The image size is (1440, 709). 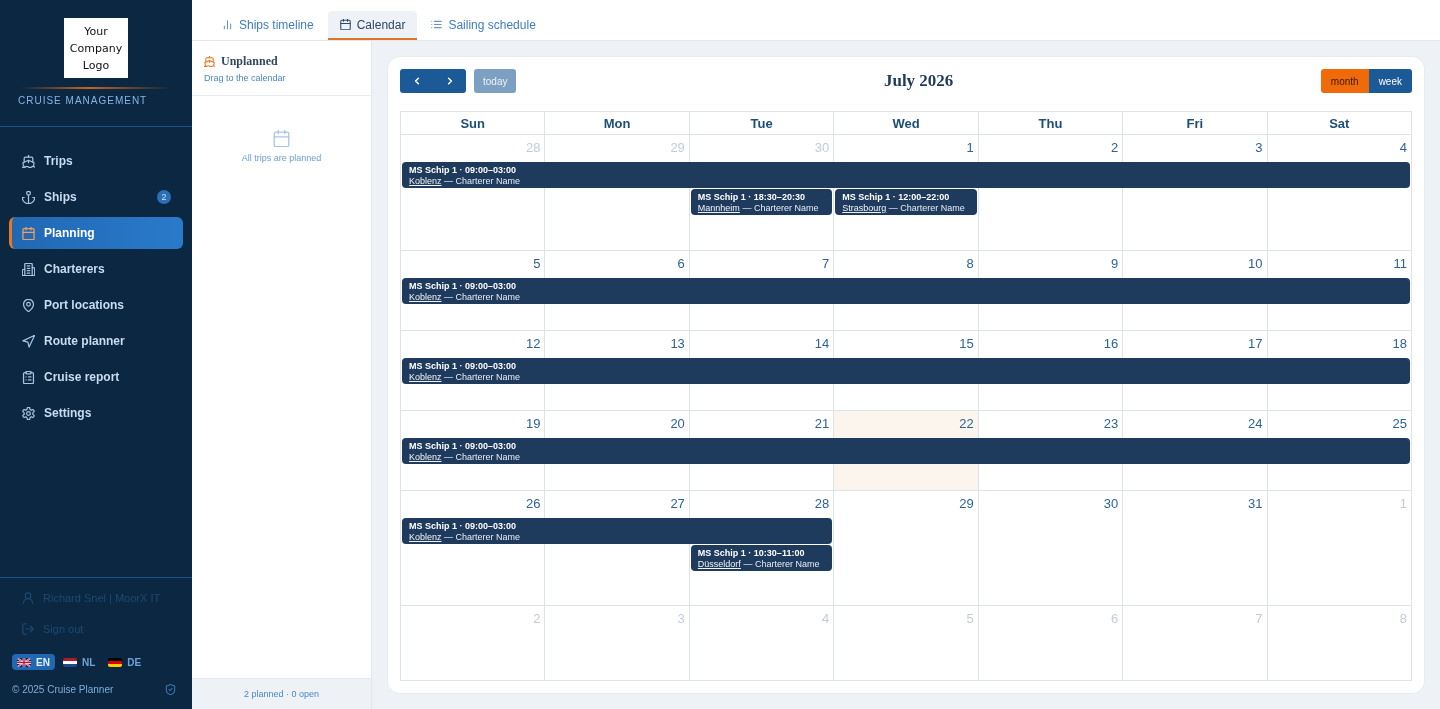 I want to click on list-icon, so click(x=437, y=24).